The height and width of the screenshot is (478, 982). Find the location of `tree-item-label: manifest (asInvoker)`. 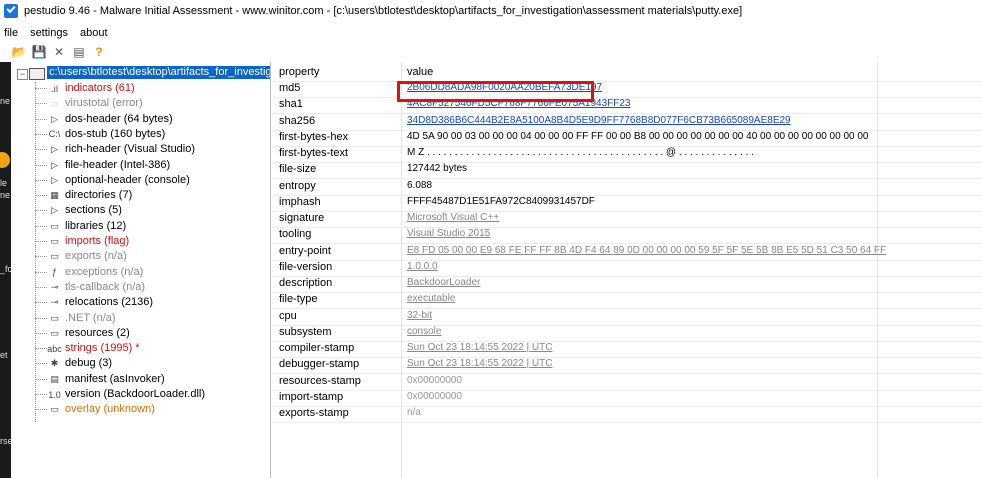

tree-item-label: manifest (asInvoker) is located at coordinates (115, 379).